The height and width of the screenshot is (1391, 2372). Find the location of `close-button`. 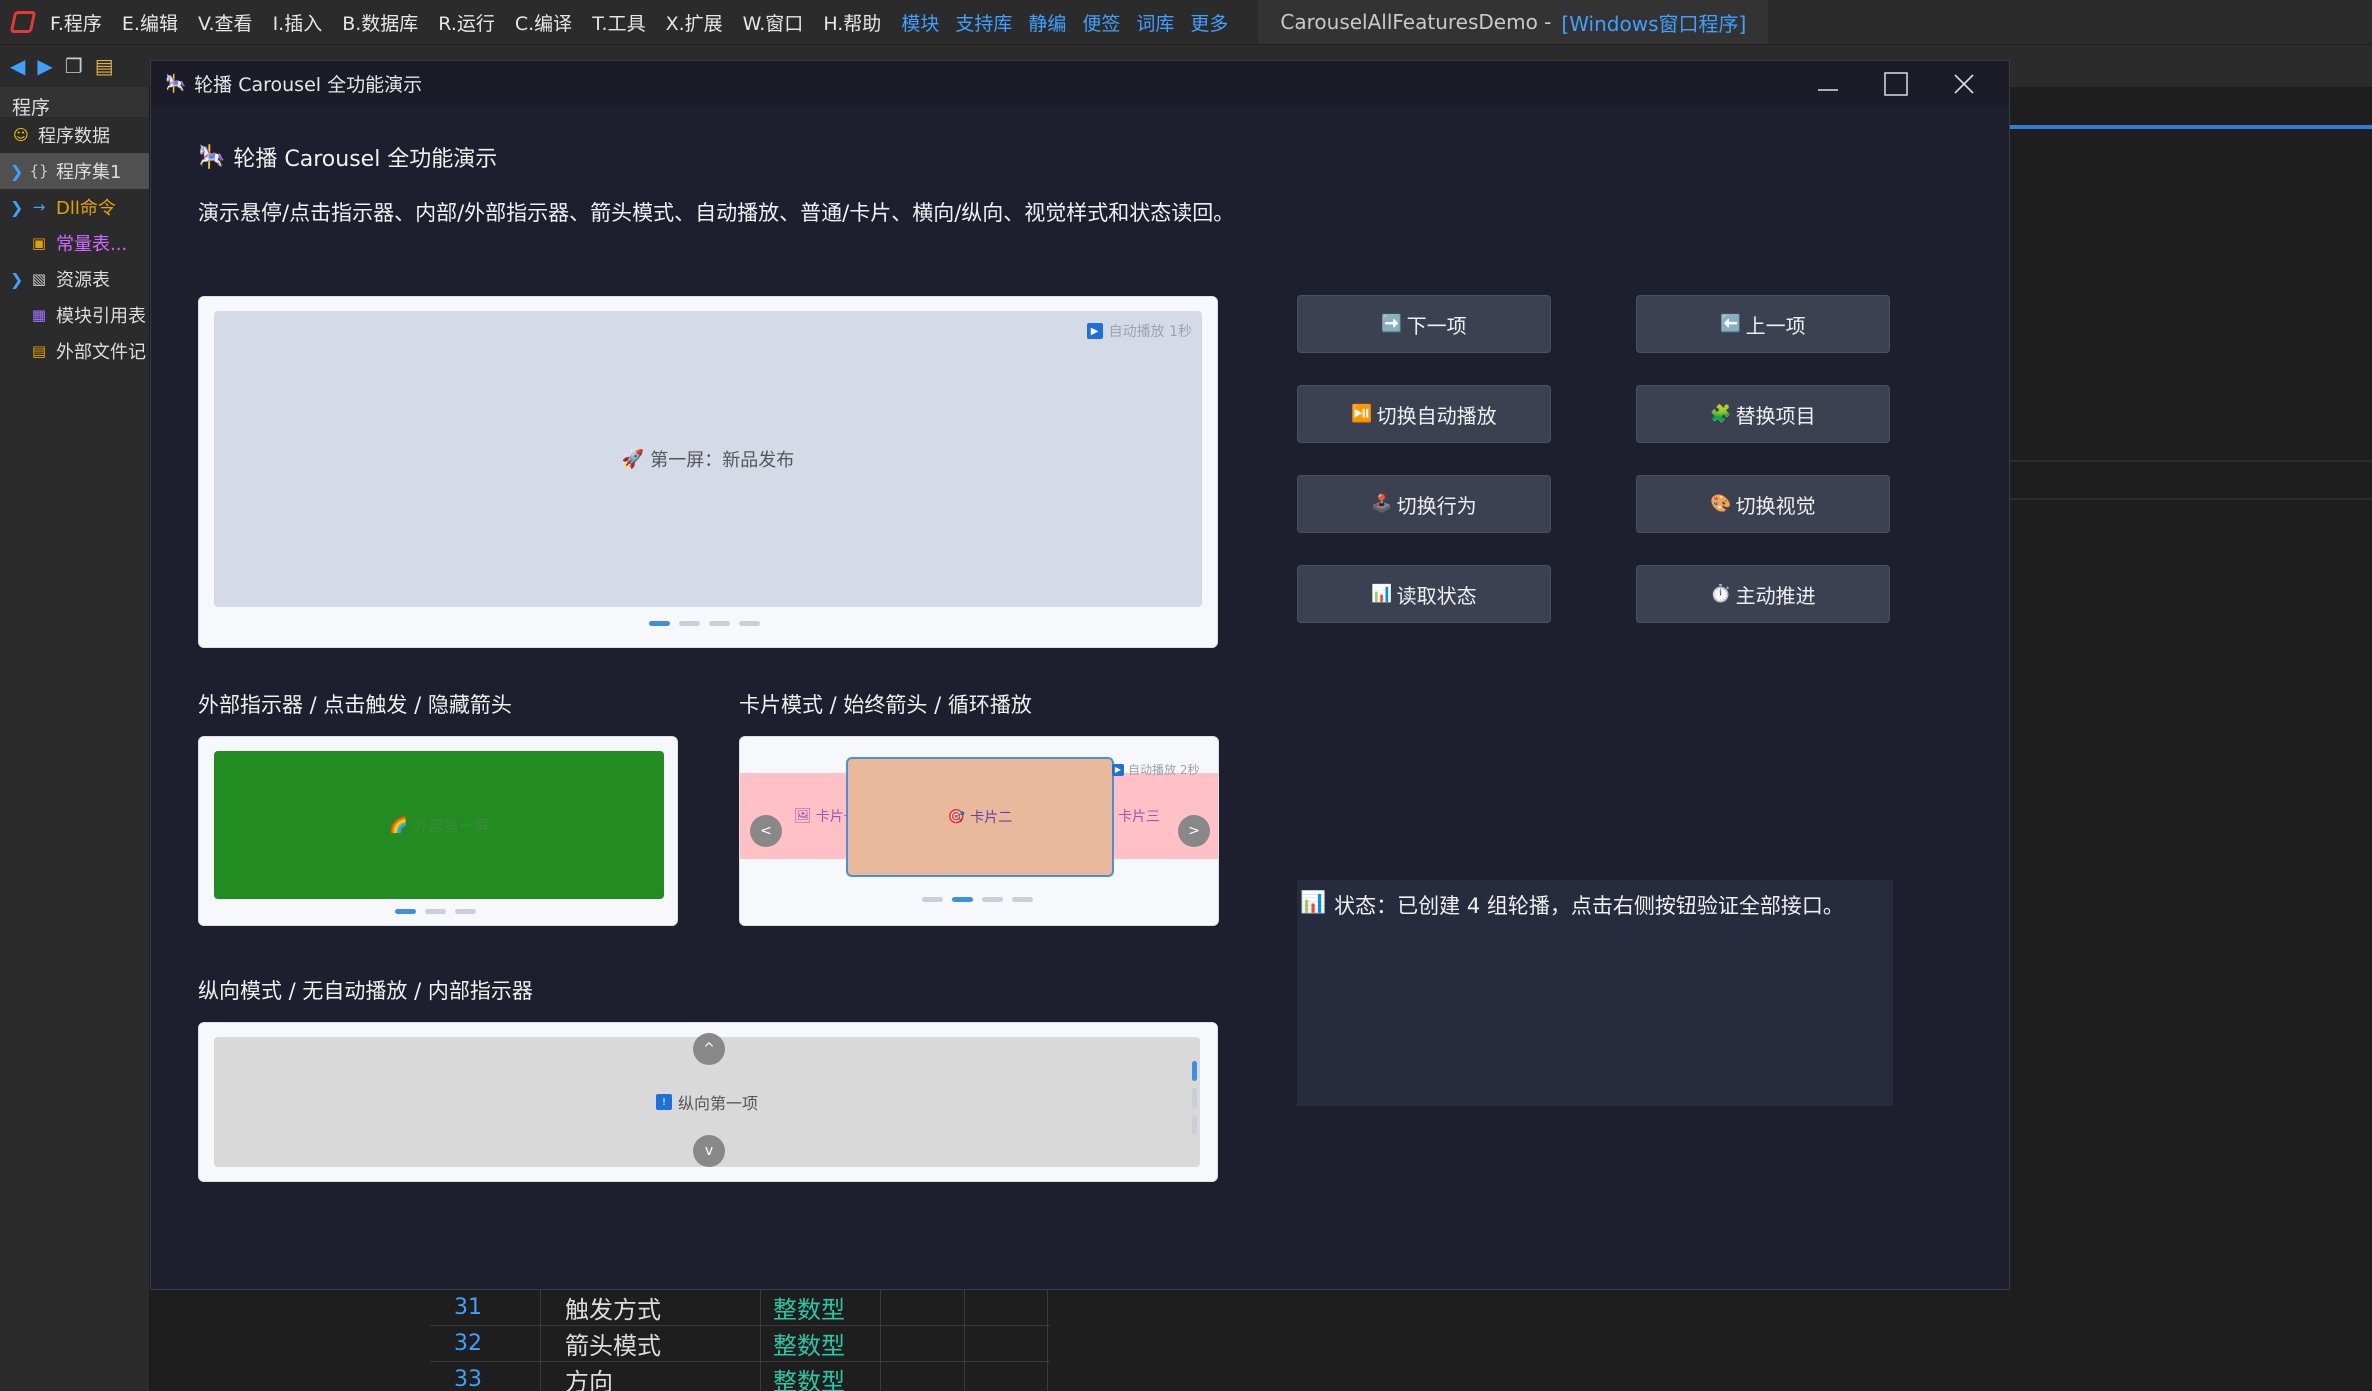

close-button is located at coordinates (1964, 83).